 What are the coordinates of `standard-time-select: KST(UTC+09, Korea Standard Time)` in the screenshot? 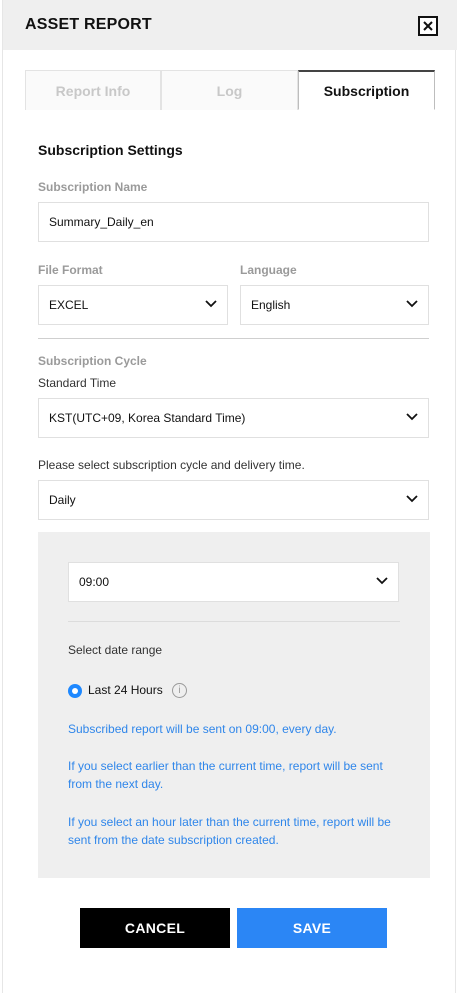 It's located at (233, 418).